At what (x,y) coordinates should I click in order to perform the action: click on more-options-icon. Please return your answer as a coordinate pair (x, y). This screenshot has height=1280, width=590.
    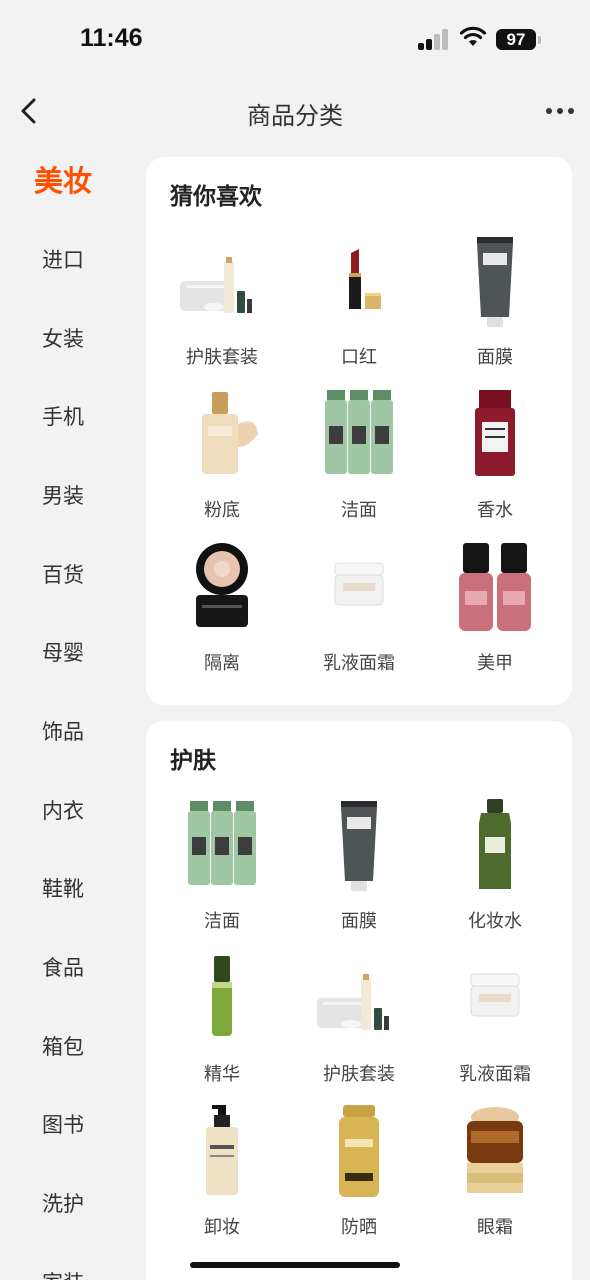
    Looking at the image, I should click on (560, 111).